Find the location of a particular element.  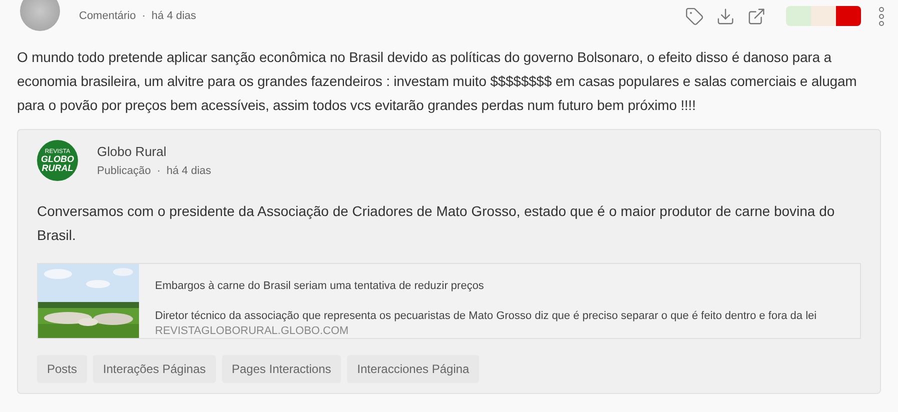

comment-time: há 4 dias is located at coordinates (174, 16).